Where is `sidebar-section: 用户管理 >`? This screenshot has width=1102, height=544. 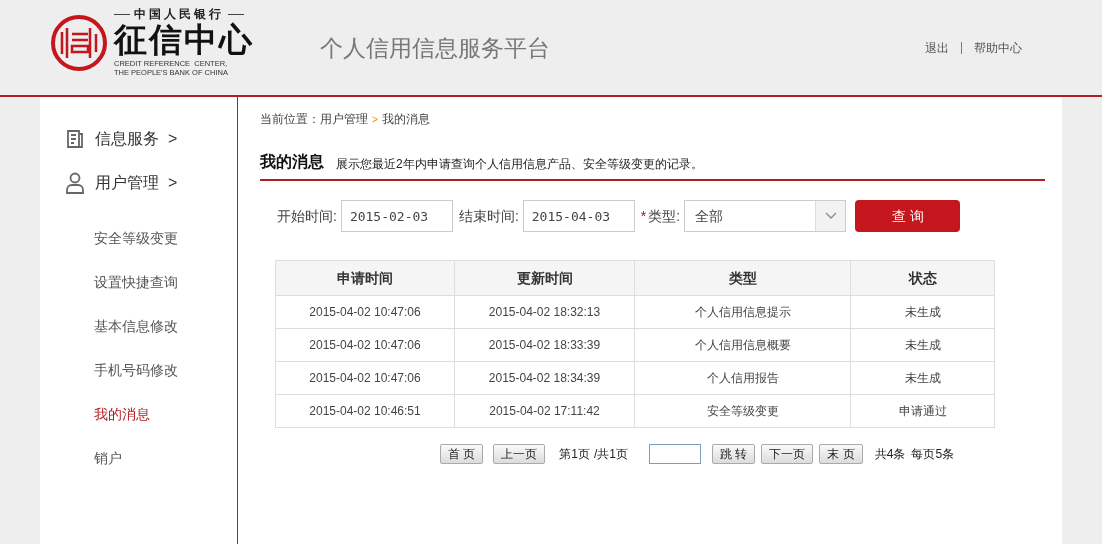 sidebar-section: 用户管理 > is located at coordinates (136, 183).